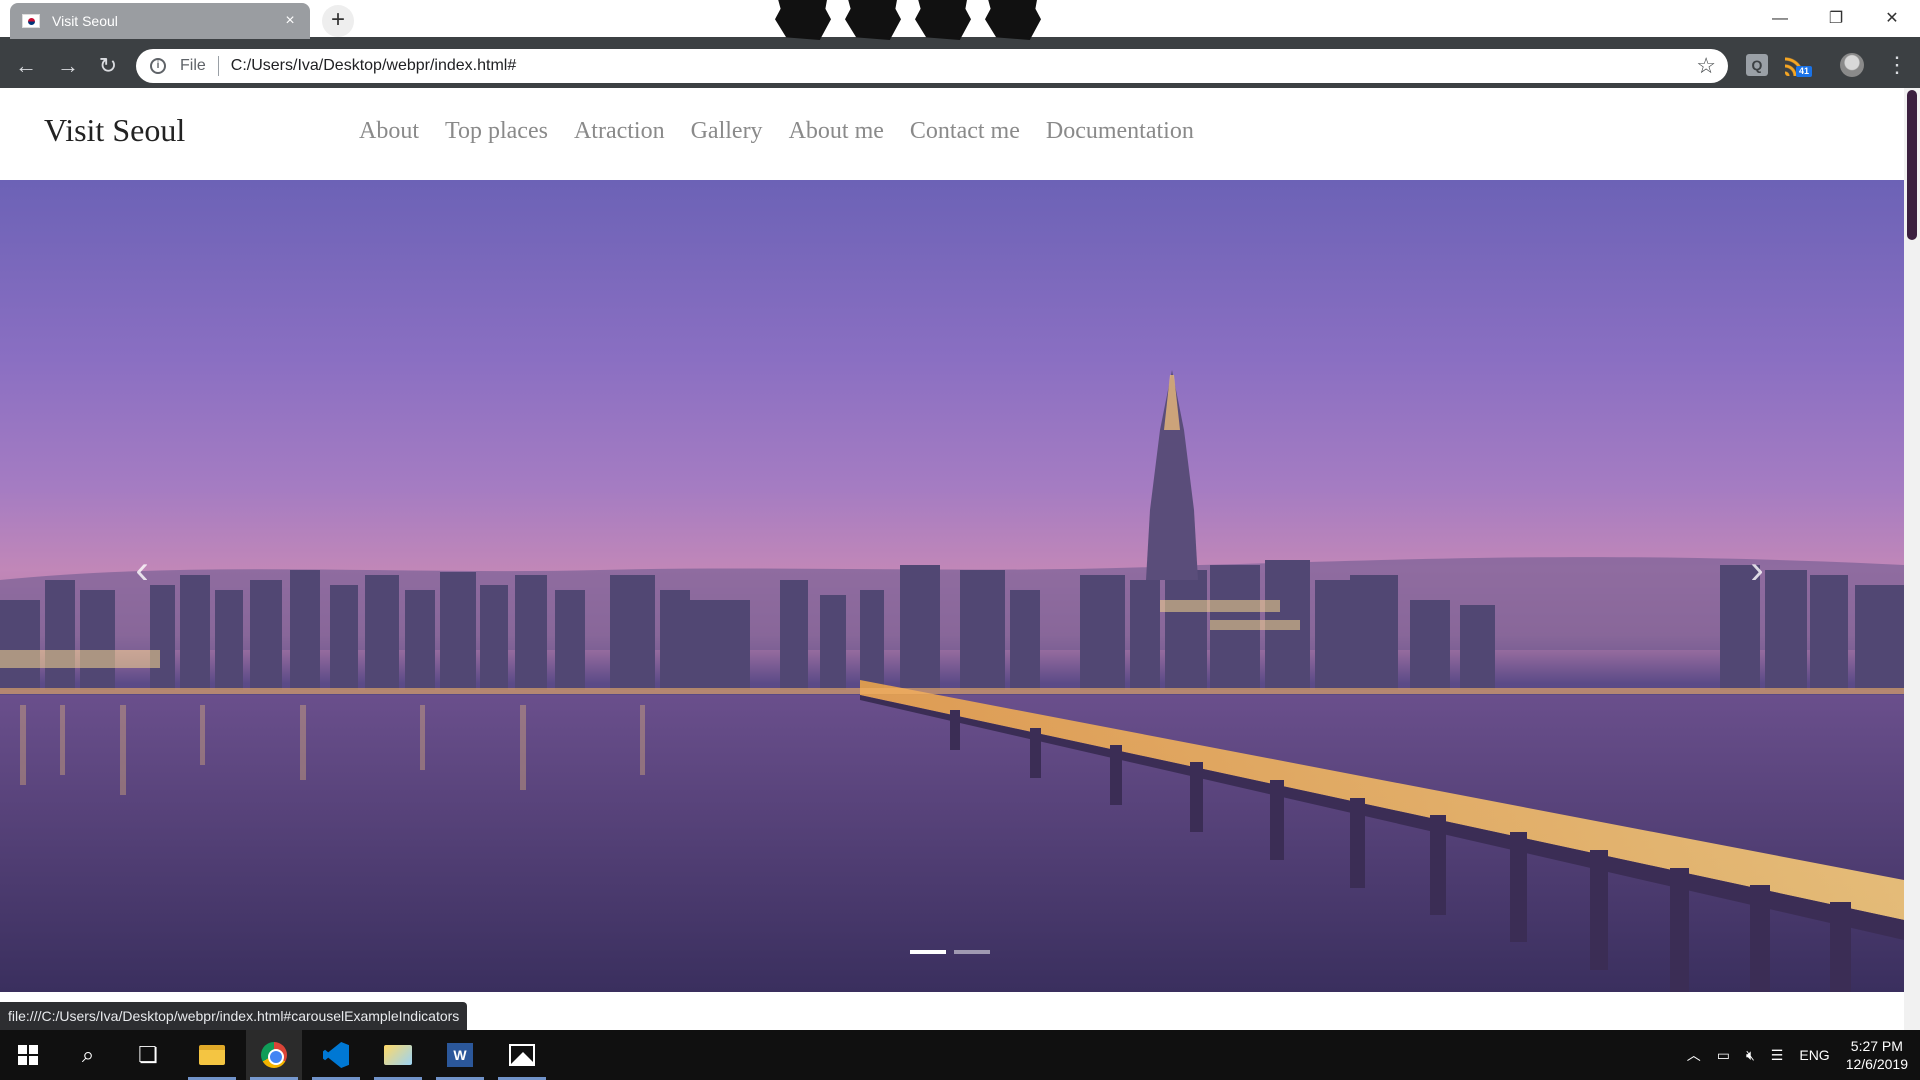 The image size is (1920, 1080). What do you see at coordinates (1804, 71) in the screenshot?
I see `extension-badge: 41` at bounding box center [1804, 71].